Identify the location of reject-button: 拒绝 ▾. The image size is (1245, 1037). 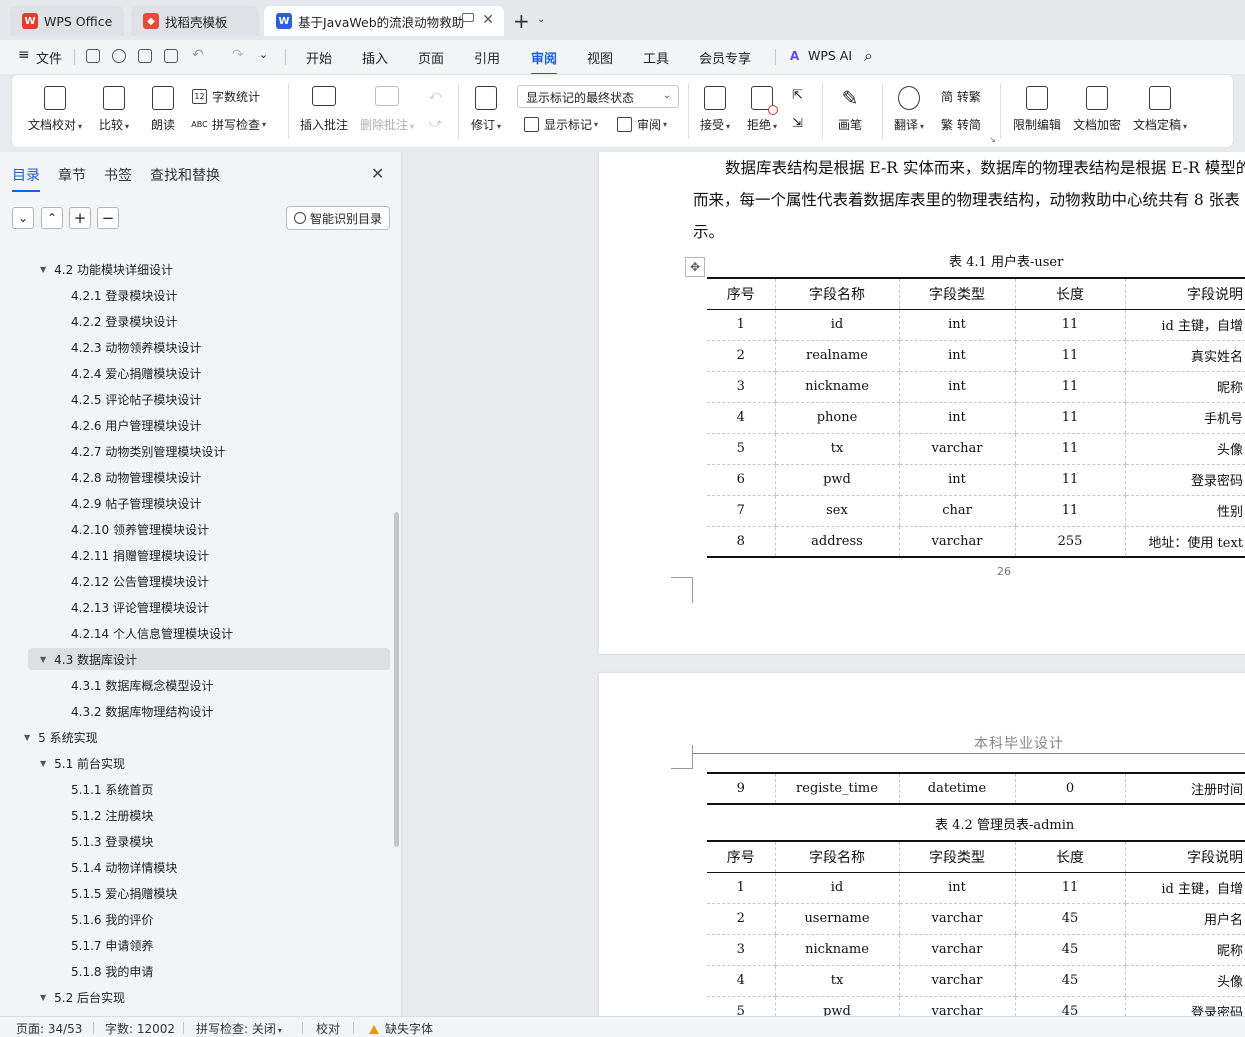
(763, 109).